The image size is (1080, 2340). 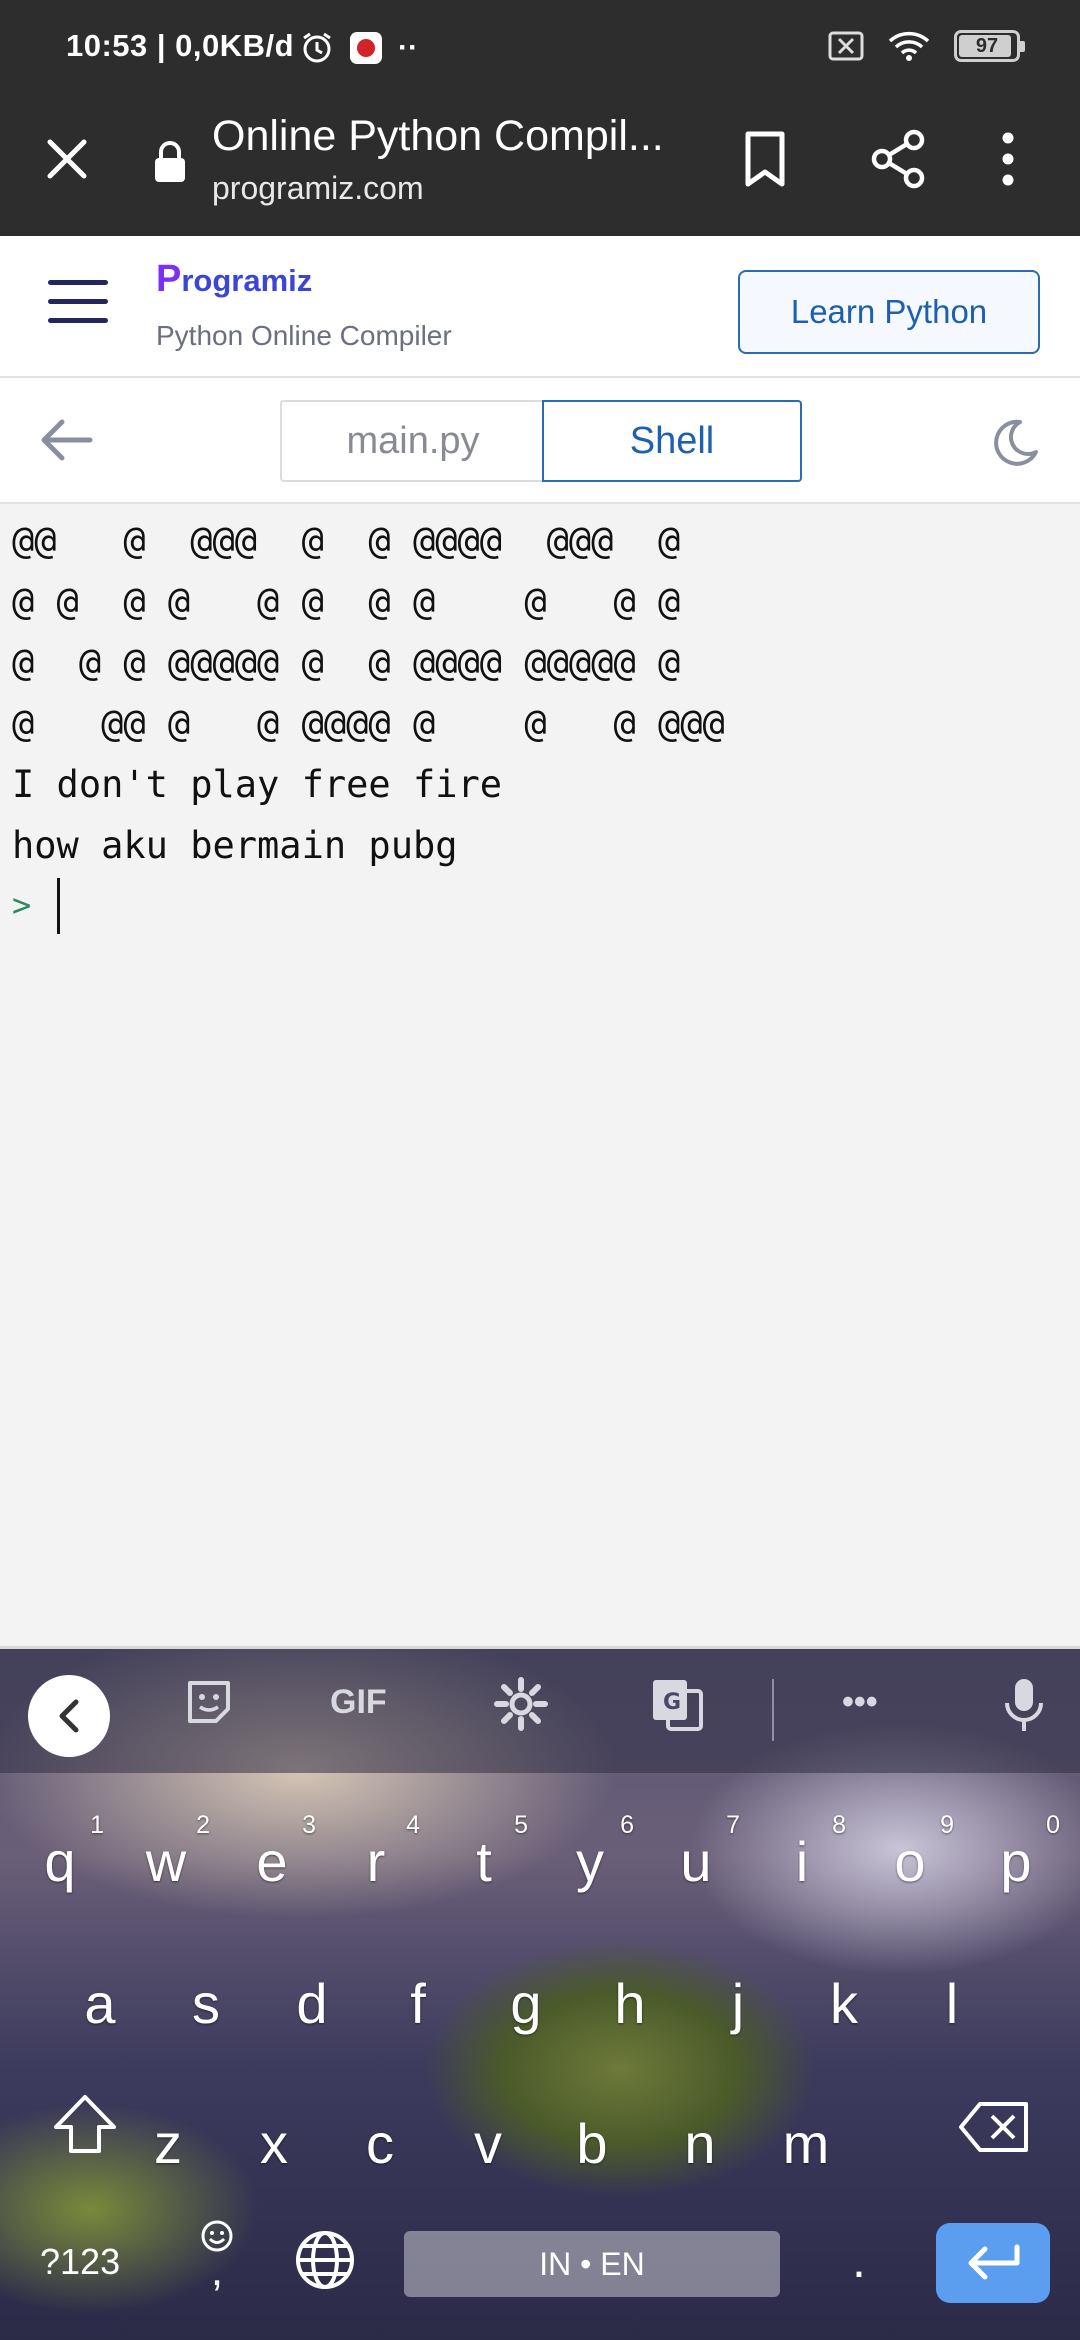 I want to click on enter-key, so click(x=993, y=2263).